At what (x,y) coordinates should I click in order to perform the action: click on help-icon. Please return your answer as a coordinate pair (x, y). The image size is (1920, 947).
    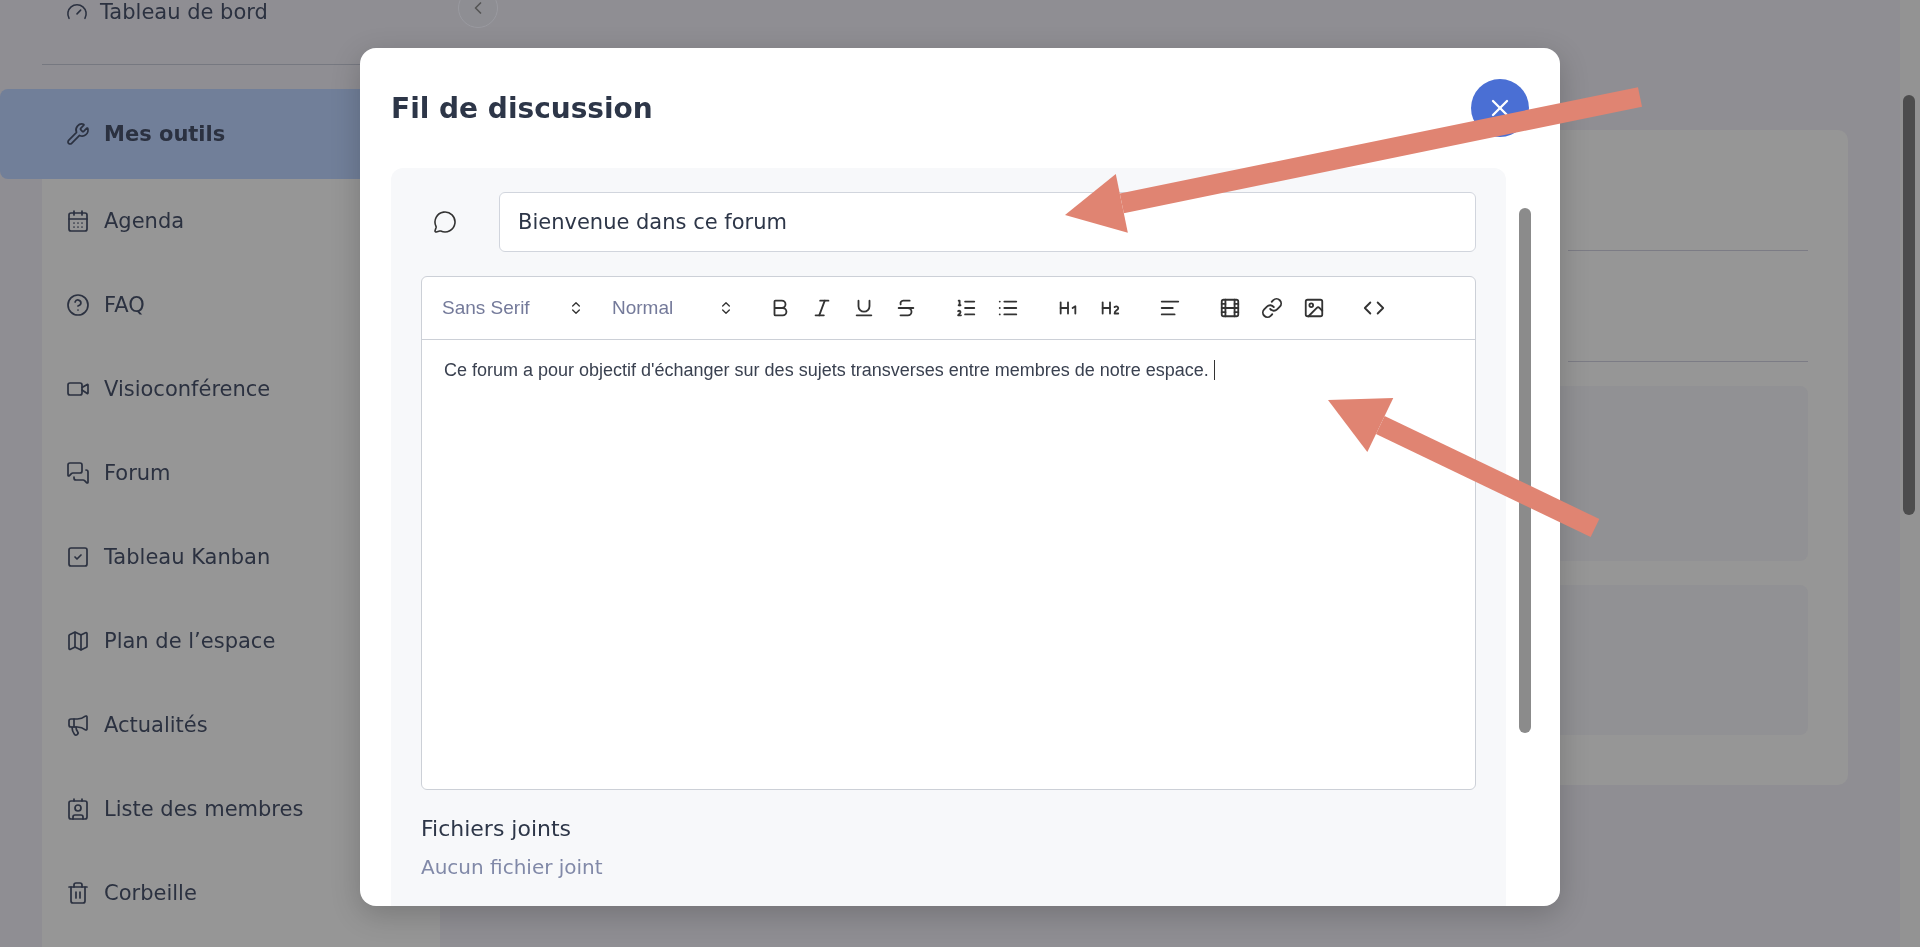
    Looking at the image, I should click on (78, 305).